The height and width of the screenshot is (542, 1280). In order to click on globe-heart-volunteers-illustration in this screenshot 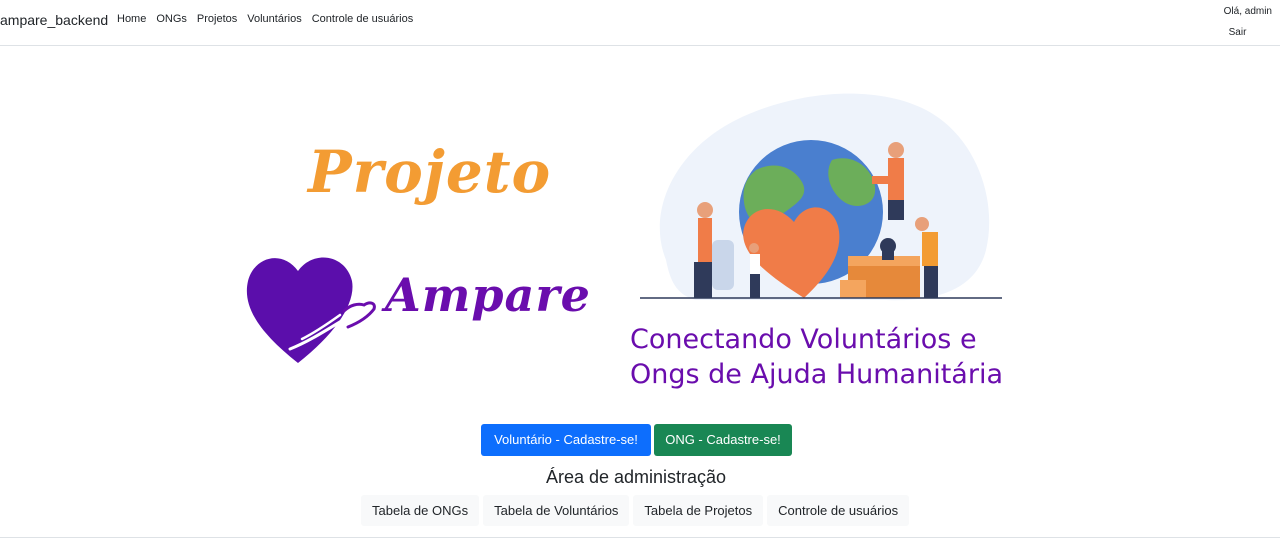, I will do `click(821, 197)`.